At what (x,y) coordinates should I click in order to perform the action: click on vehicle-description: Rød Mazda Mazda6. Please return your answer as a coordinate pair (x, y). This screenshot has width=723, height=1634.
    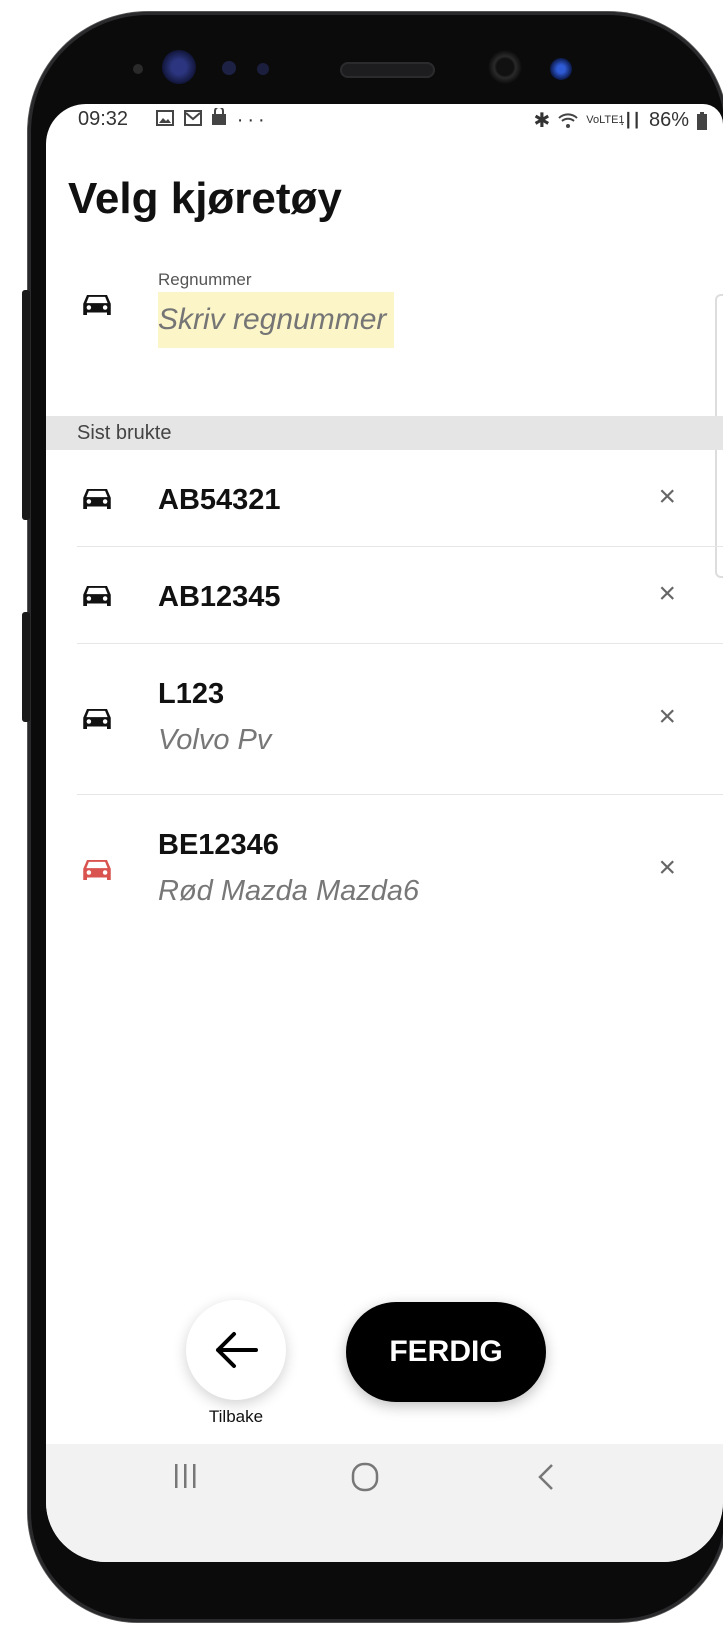
    Looking at the image, I should click on (289, 891).